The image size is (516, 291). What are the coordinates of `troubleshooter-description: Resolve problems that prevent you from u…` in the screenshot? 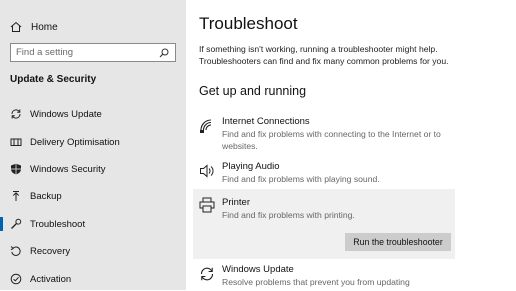 It's located at (316, 282).